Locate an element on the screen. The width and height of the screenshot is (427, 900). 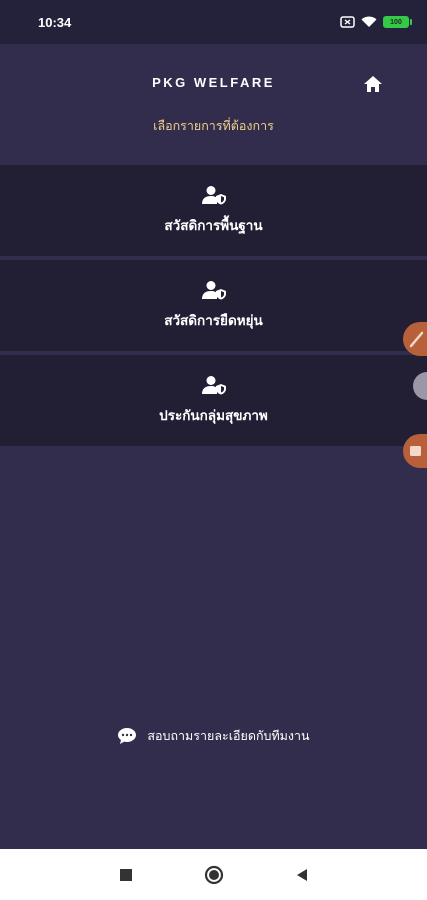
menu-item-label: สวัสดิการพื้นฐาน is located at coordinates (213, 226).